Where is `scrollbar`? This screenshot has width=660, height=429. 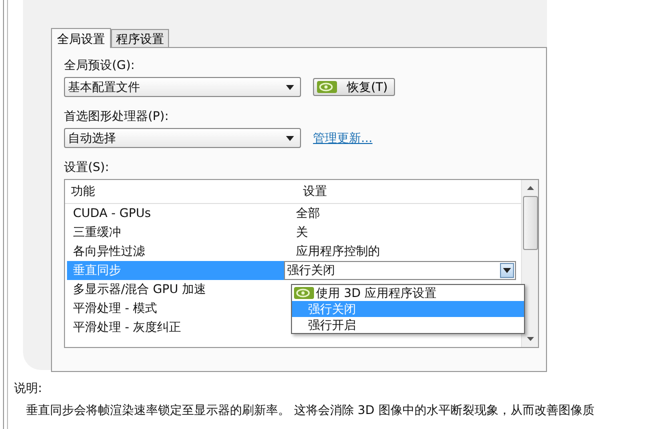 scrollbar is located at coordinates (529, 263).